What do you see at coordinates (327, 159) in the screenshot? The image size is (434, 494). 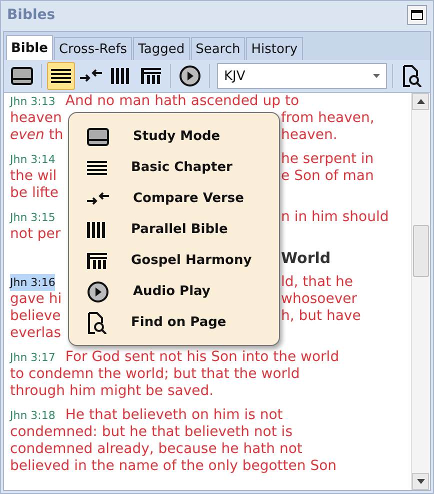 I see `verse-text: he serpent in` at bounding box center [327, 159].